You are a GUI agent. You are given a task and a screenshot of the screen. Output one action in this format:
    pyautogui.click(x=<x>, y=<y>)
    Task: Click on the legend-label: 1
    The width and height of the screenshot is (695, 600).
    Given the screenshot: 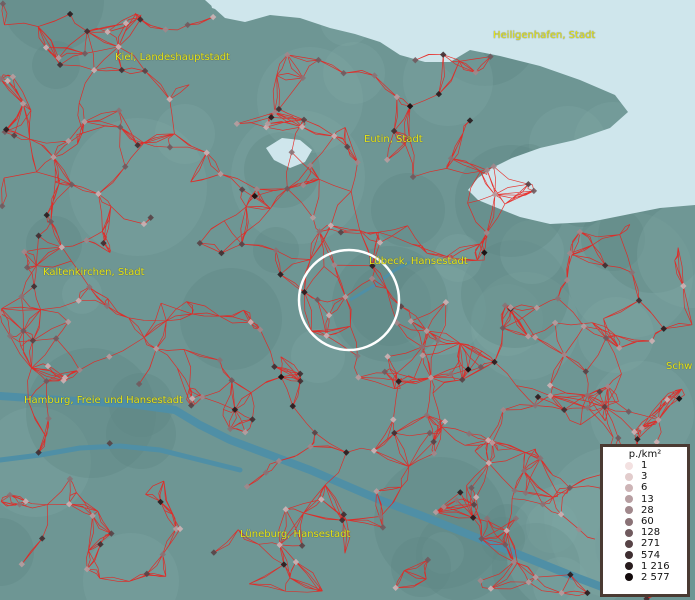 What is the action you would take?
    pyautogui.click(x=644, y=466)
    